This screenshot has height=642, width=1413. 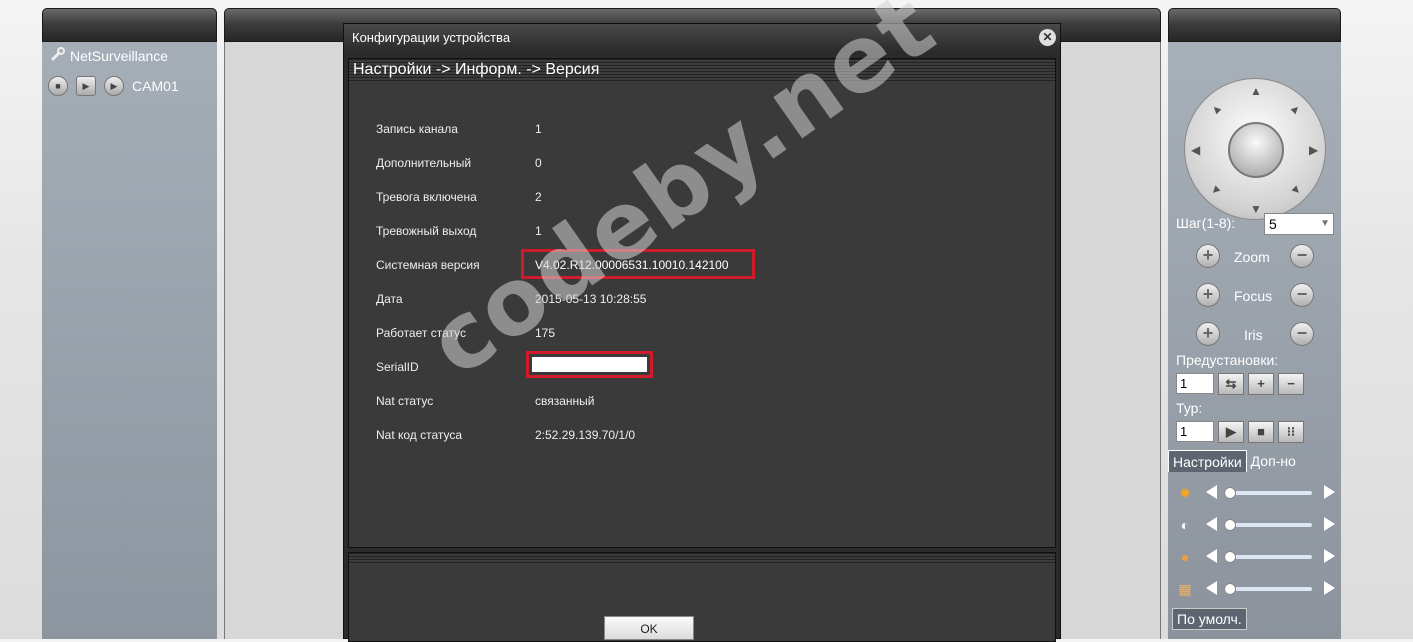 What do you see at coordinates (545, 333) in the screenshot?
I see `row-value: 175` at bounding box center [545, 333].